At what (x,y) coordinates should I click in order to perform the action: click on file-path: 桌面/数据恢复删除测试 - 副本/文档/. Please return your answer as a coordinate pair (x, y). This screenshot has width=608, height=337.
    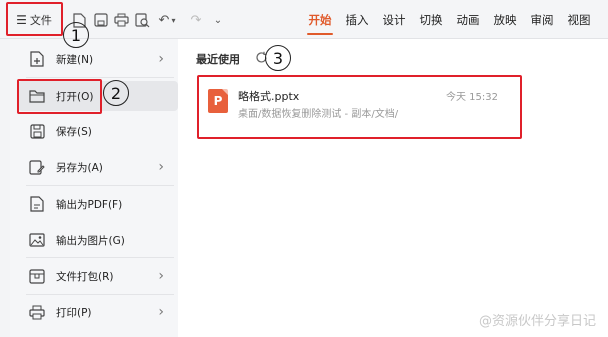
    Looking at the image, I should click on (318, 114).